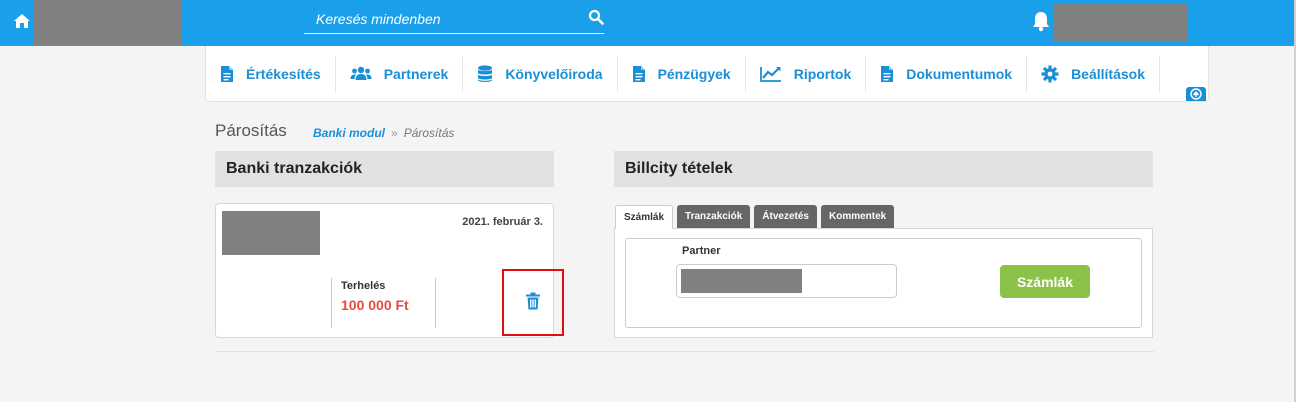 The width and height of the screenshot is (1296, 402). Describe the element at coordinates (439, 18) in the screenshot. I see `search-input` at that location.